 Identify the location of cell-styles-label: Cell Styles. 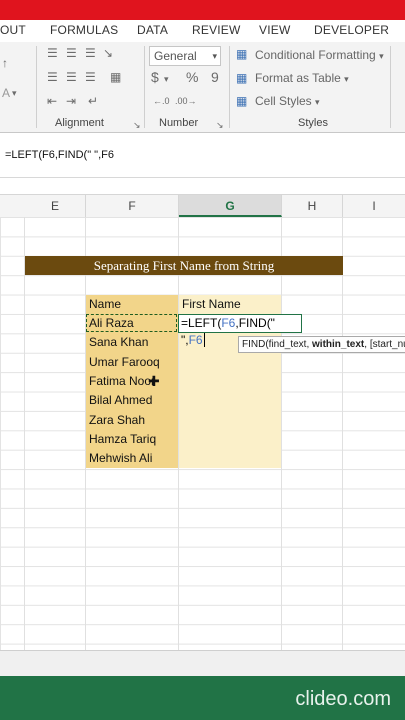
(283, 101).